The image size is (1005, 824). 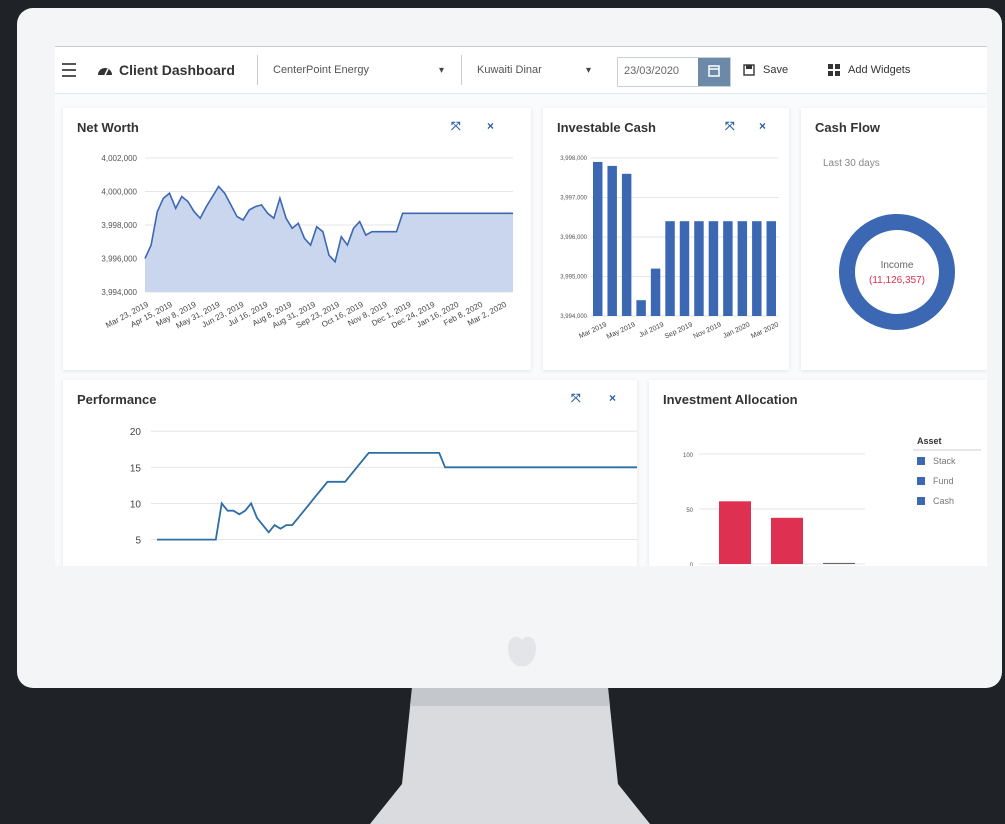 I want to click on add-widgets-button: Add Widgets, so click(x=869, y=70).